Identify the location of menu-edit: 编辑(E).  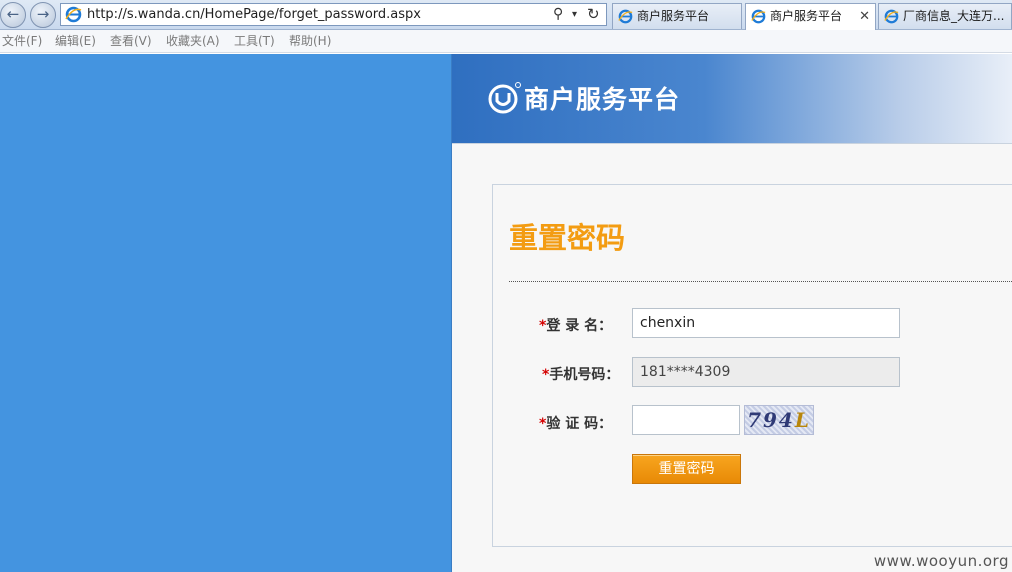
(75, 41).